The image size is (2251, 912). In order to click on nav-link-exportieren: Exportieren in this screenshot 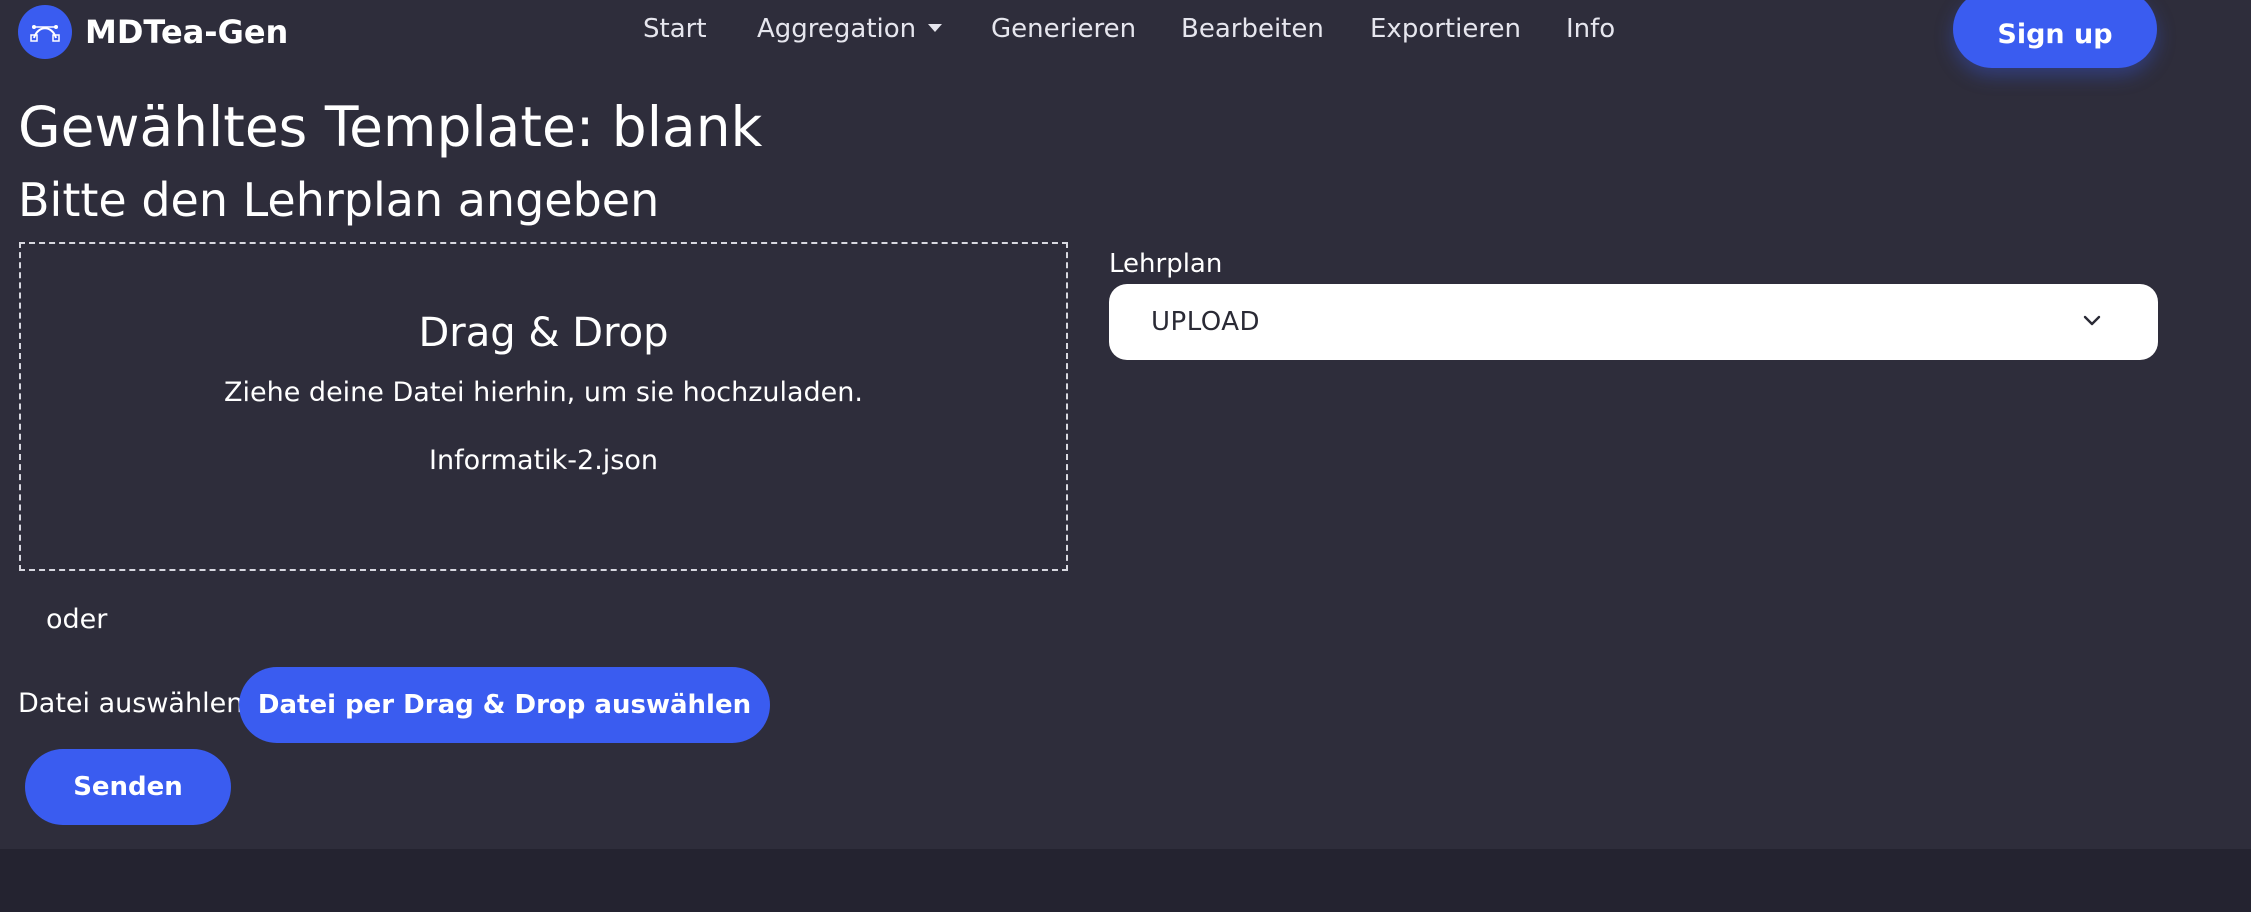, I will do `click(1445, 29)`.